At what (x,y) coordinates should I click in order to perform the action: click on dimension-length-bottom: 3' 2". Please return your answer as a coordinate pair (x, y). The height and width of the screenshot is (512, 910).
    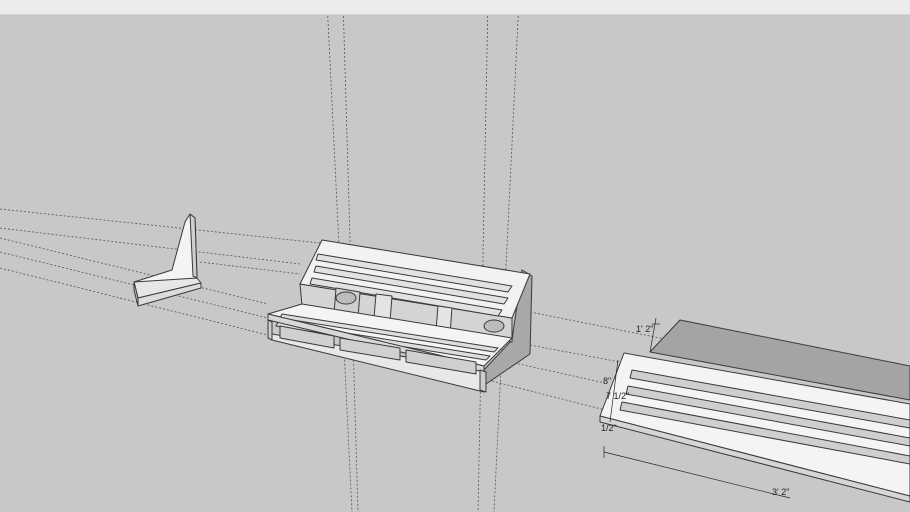
    Looking at the image, I should click on (781, 492).